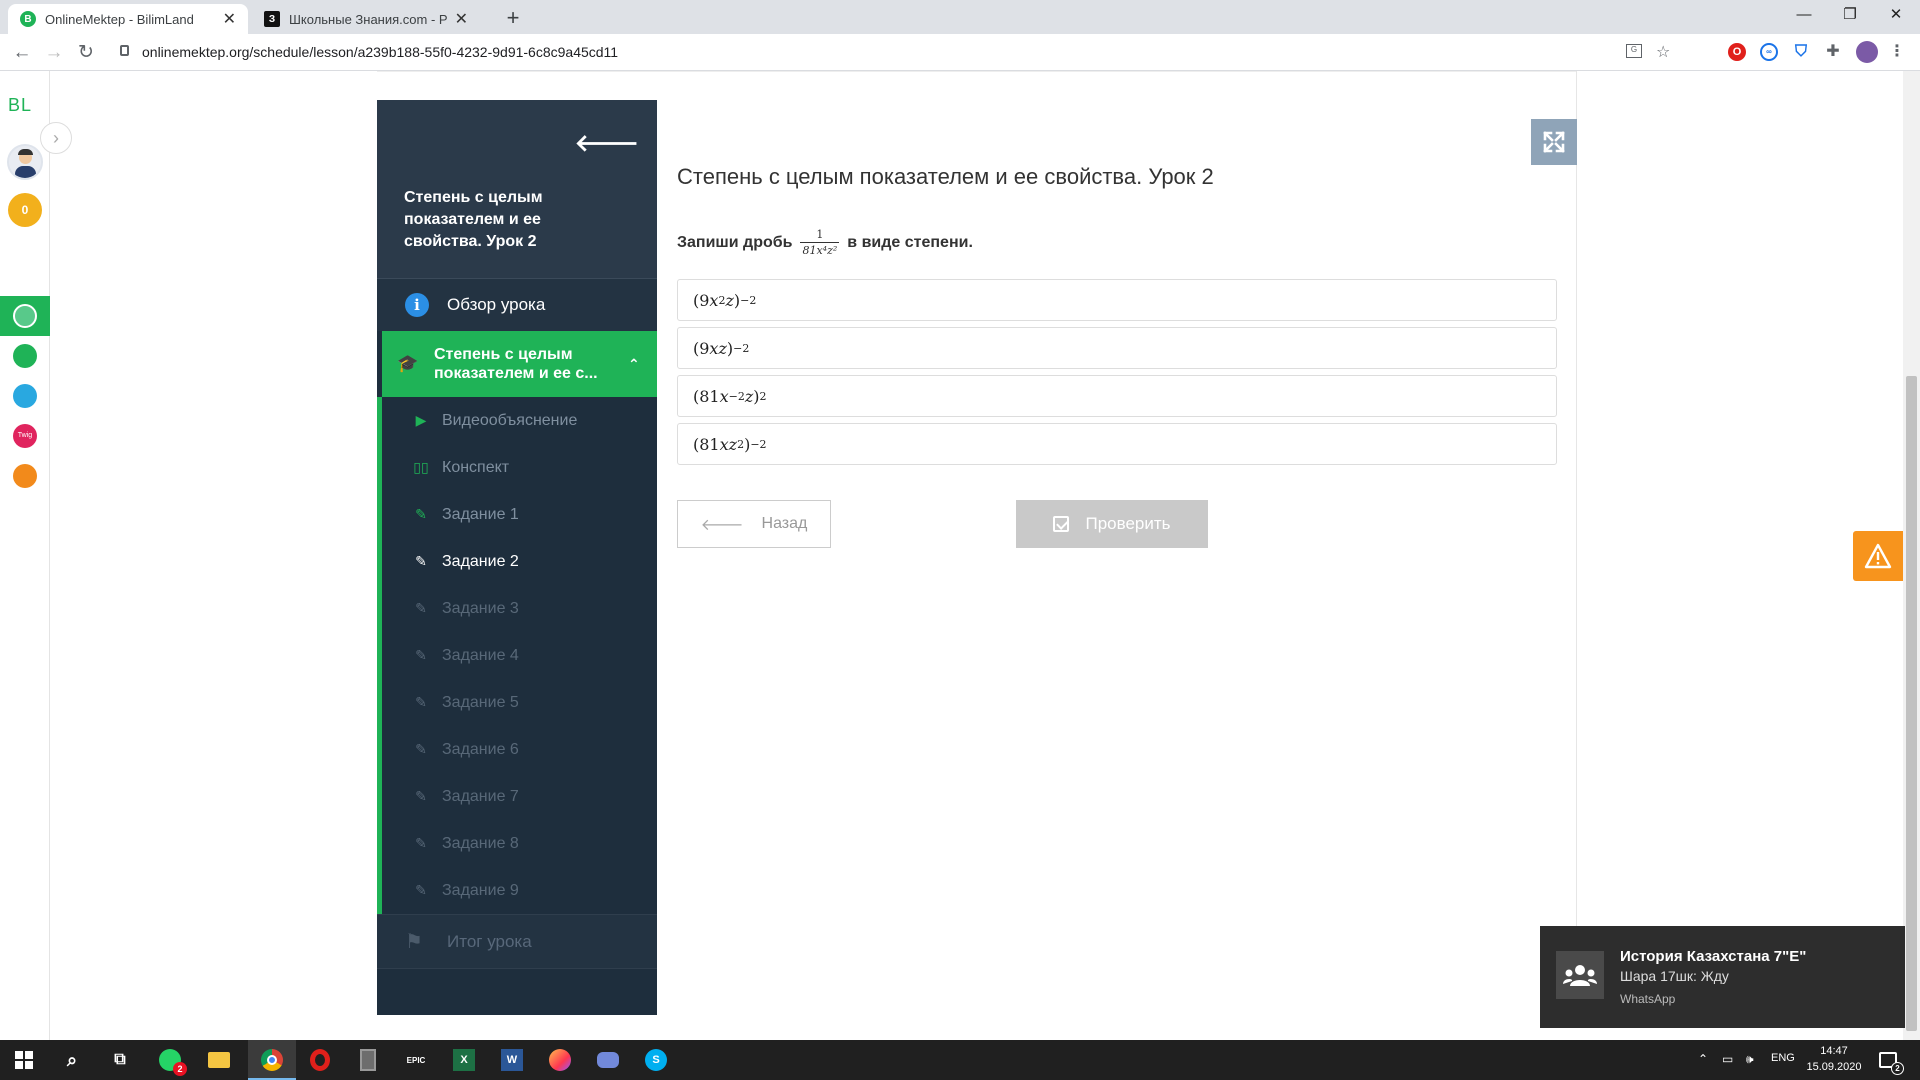  Describe the element at coordinates (272, 1060) in the screenshot. I see `chrome-taskbar-icon` at that location.